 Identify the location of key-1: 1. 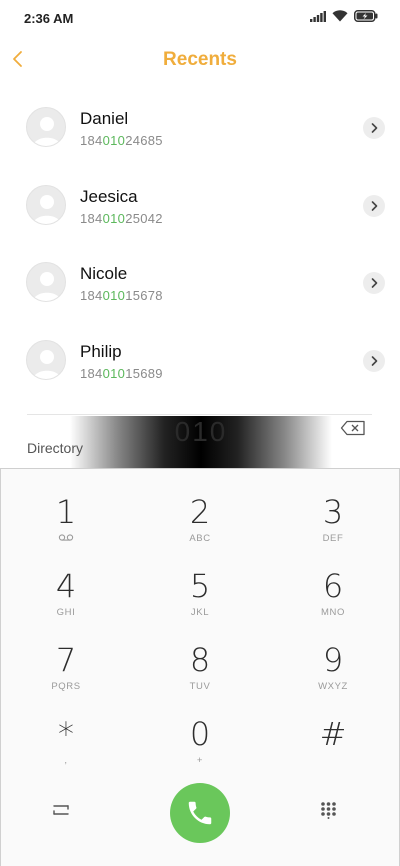
(66, 525).